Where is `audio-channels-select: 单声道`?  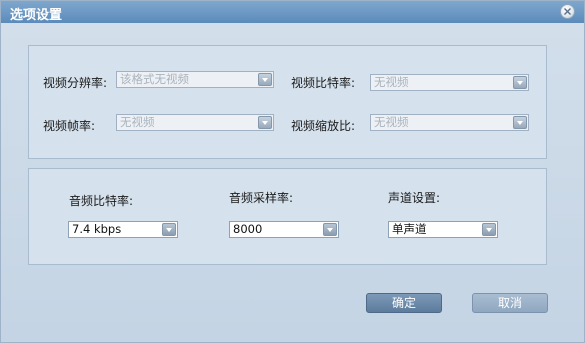 audio-channels-select: 单声道 is located at coordinates (443, 229).